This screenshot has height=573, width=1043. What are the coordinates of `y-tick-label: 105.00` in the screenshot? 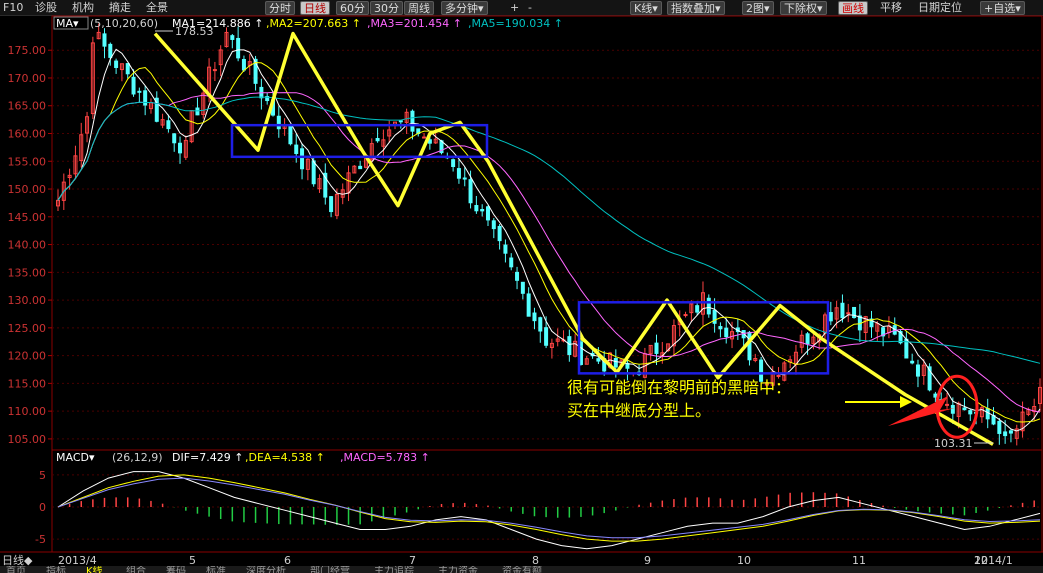 It's located at (27, 439).